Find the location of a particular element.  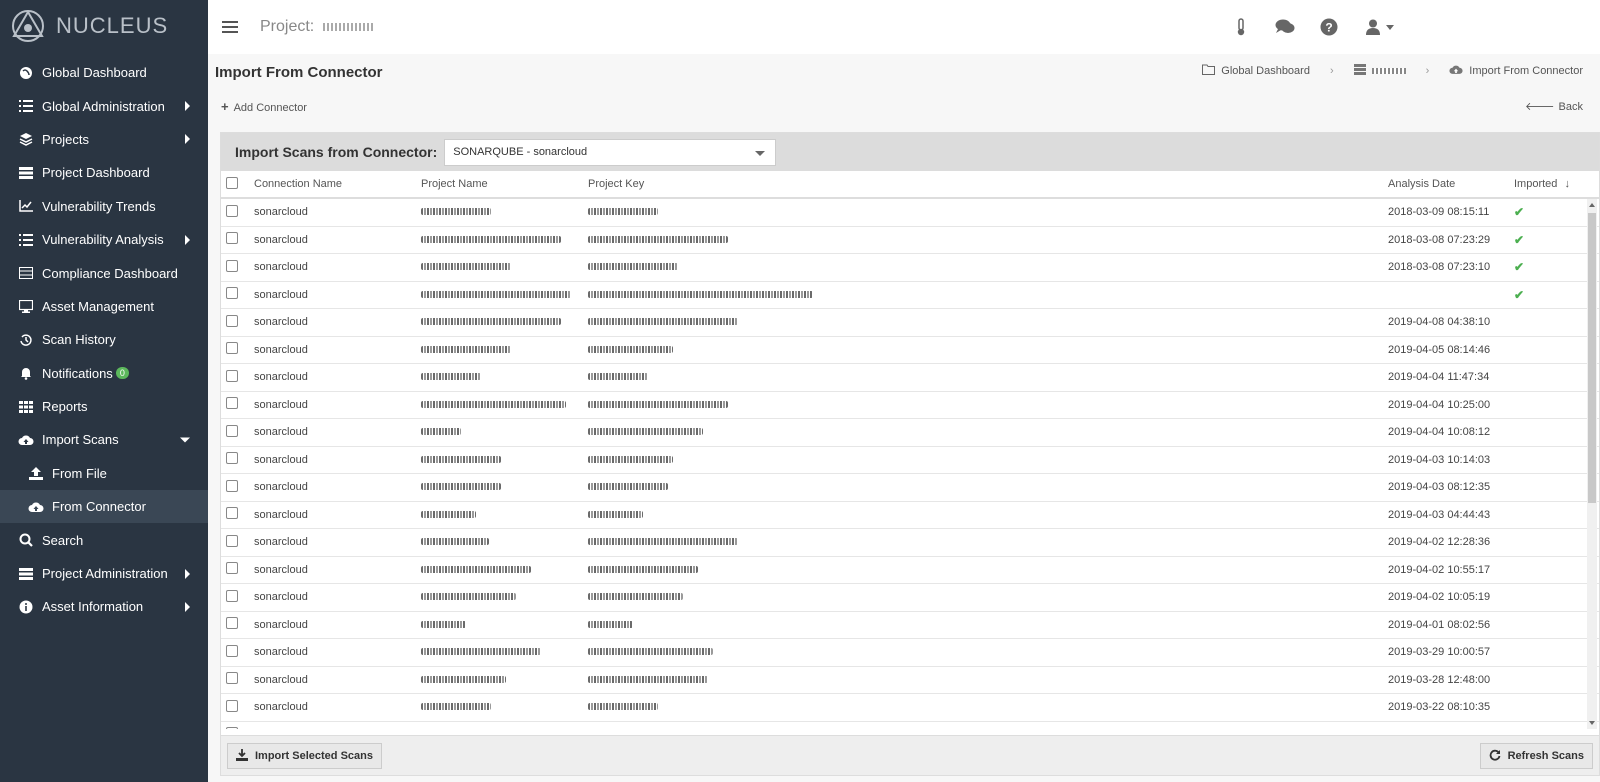

sidebar-item-vulnerability-trends: Vulnerability Trends is located at coordinates (104, 206).